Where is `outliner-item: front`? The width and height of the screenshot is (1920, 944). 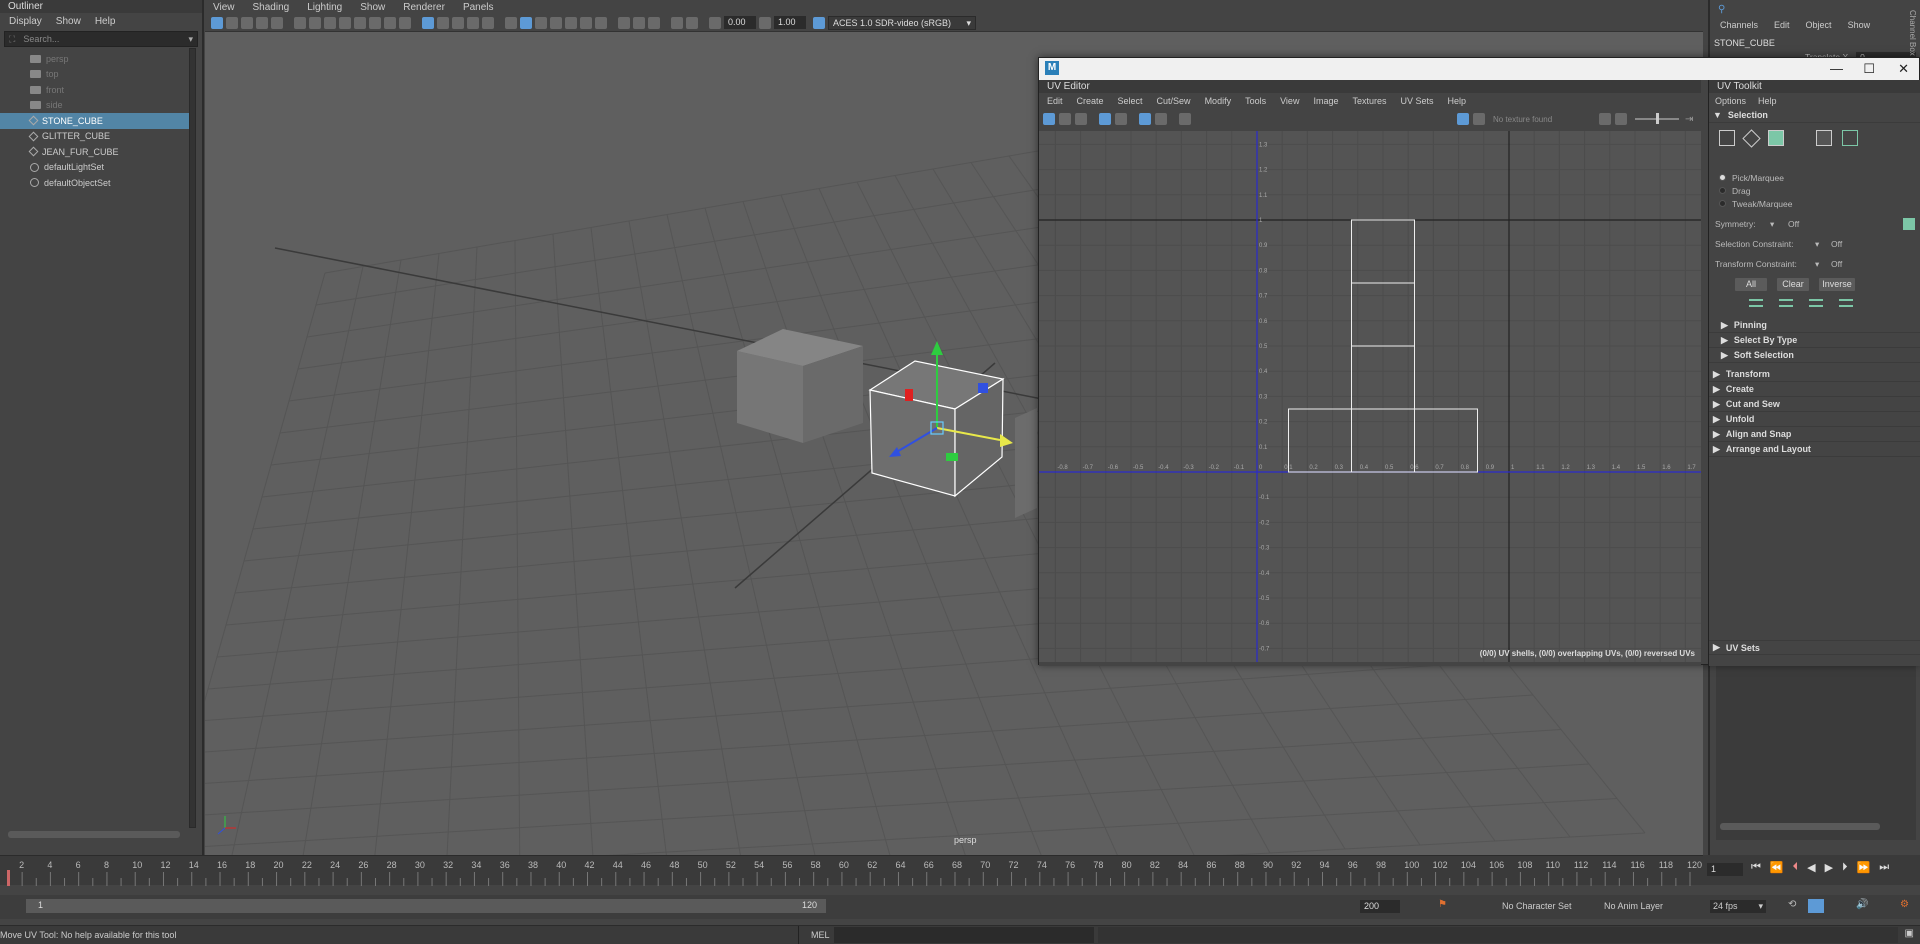
outliner-item: front is located at coordinates (95, 90).